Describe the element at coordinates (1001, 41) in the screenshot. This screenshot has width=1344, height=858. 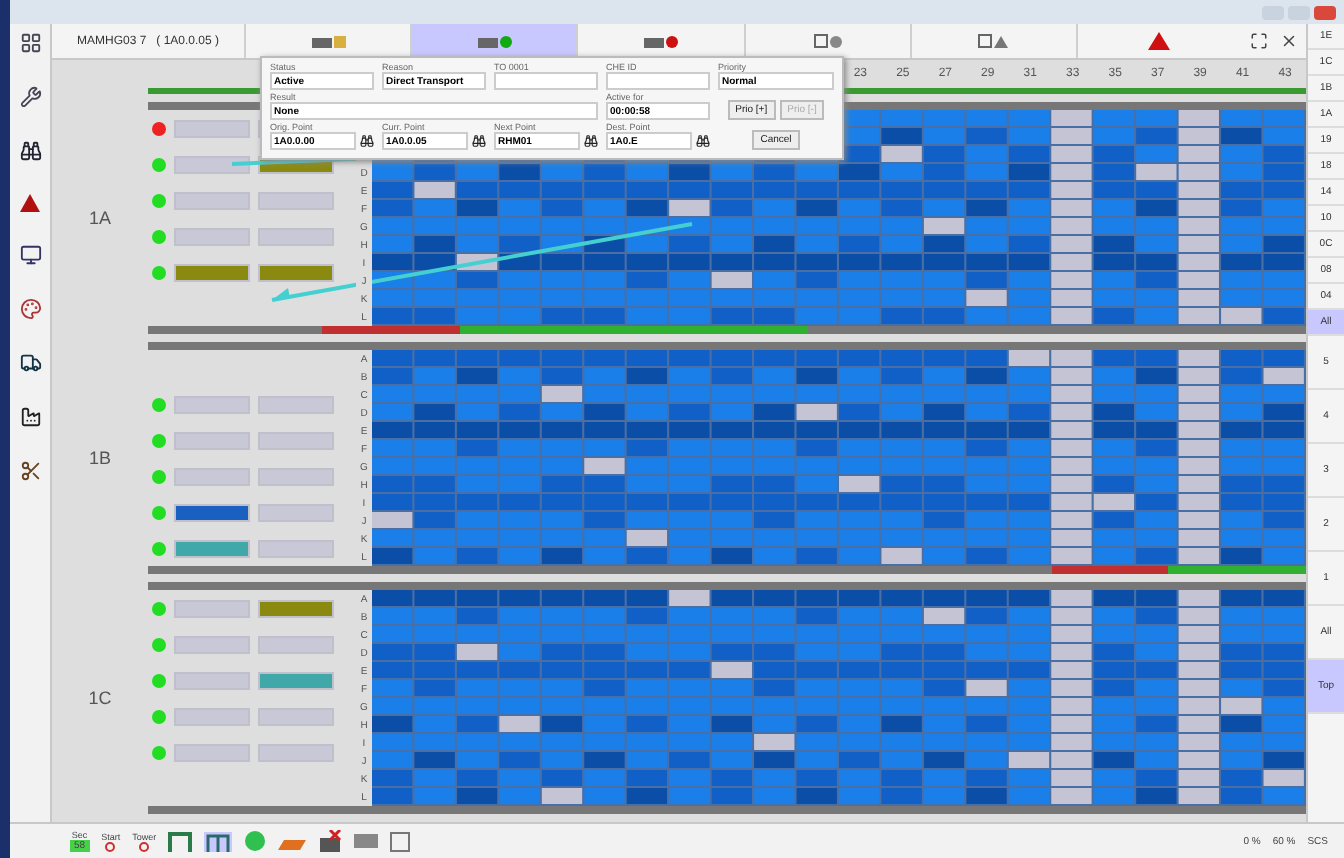
I see `triangle-icon` at that location.